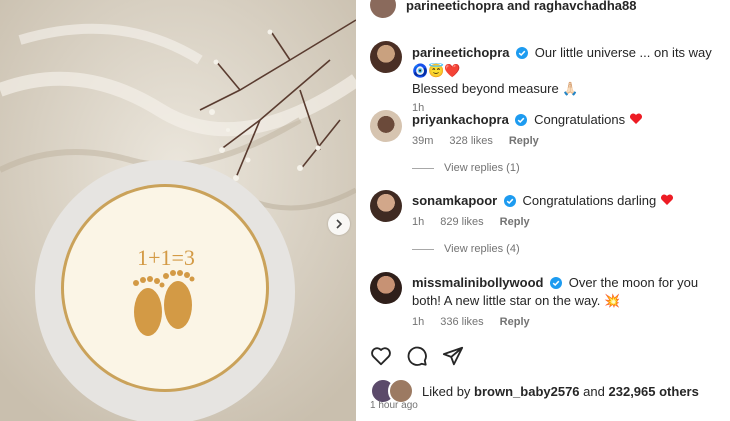 This screenshot has height=421, width=730. What do you see at coordinates (654, 391) in the screenshot?
I see `likes-count: 232,965 others` at bounding box center [654, 391].